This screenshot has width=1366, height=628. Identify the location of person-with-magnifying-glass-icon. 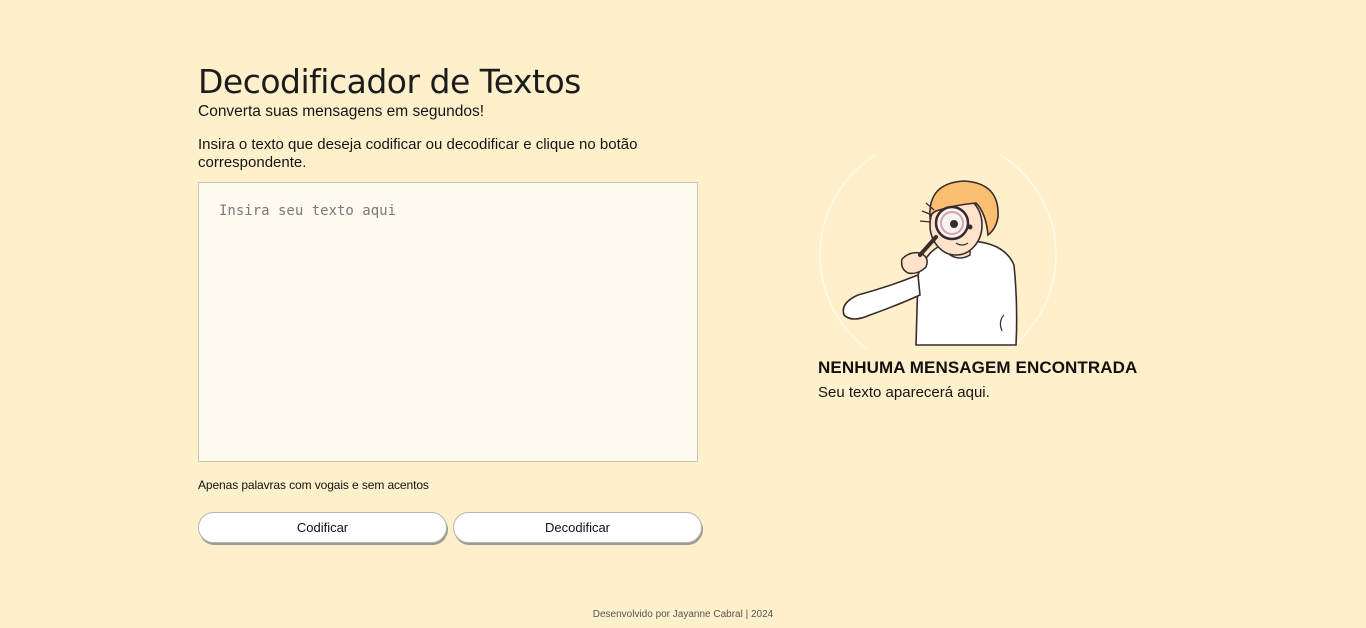
(938, 252).